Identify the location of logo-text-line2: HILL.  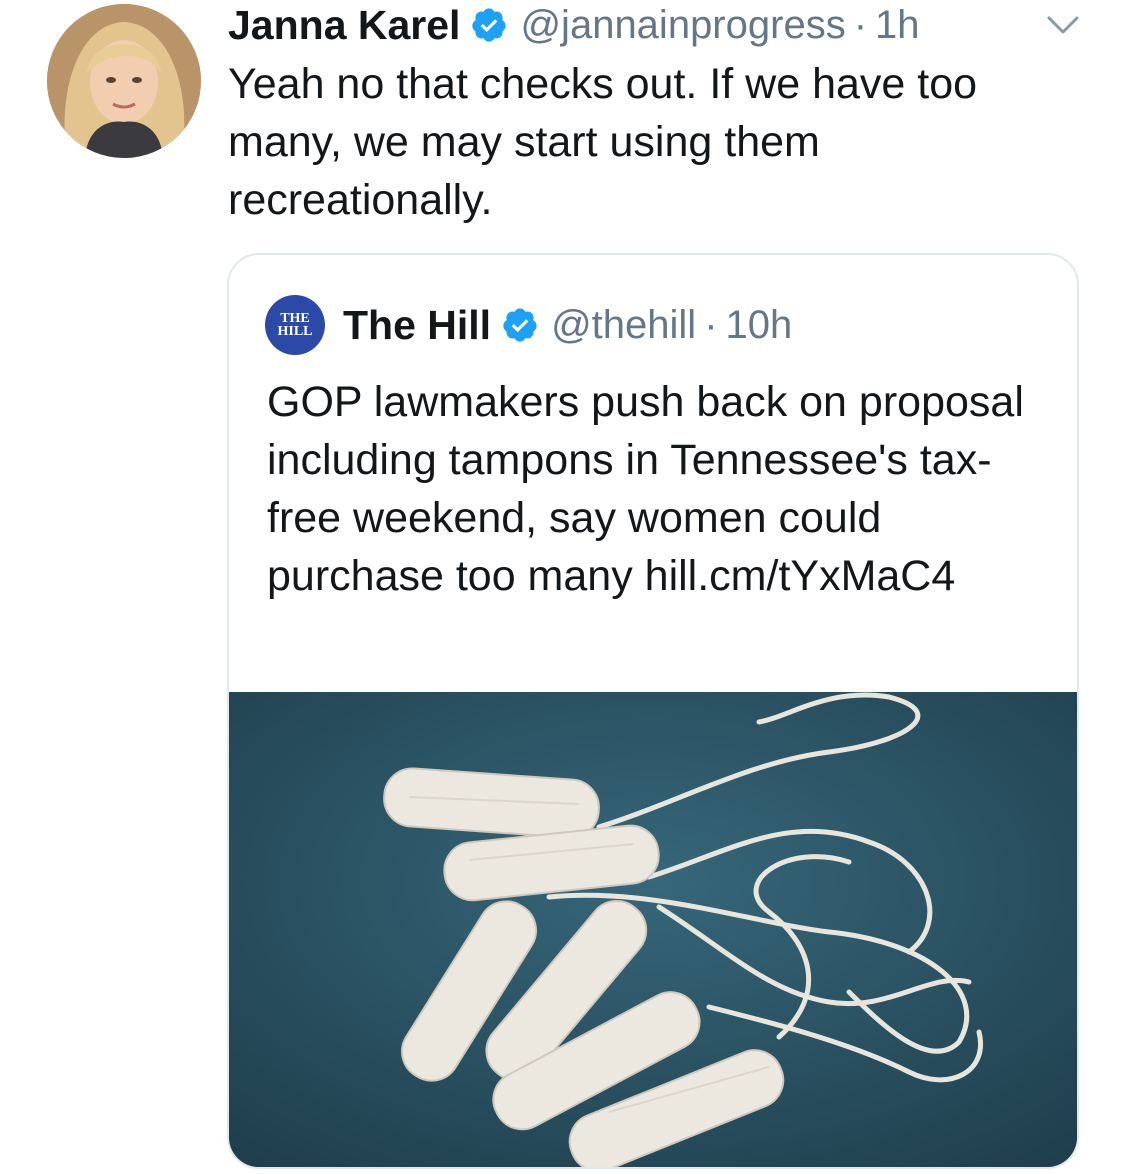
(295, 331).